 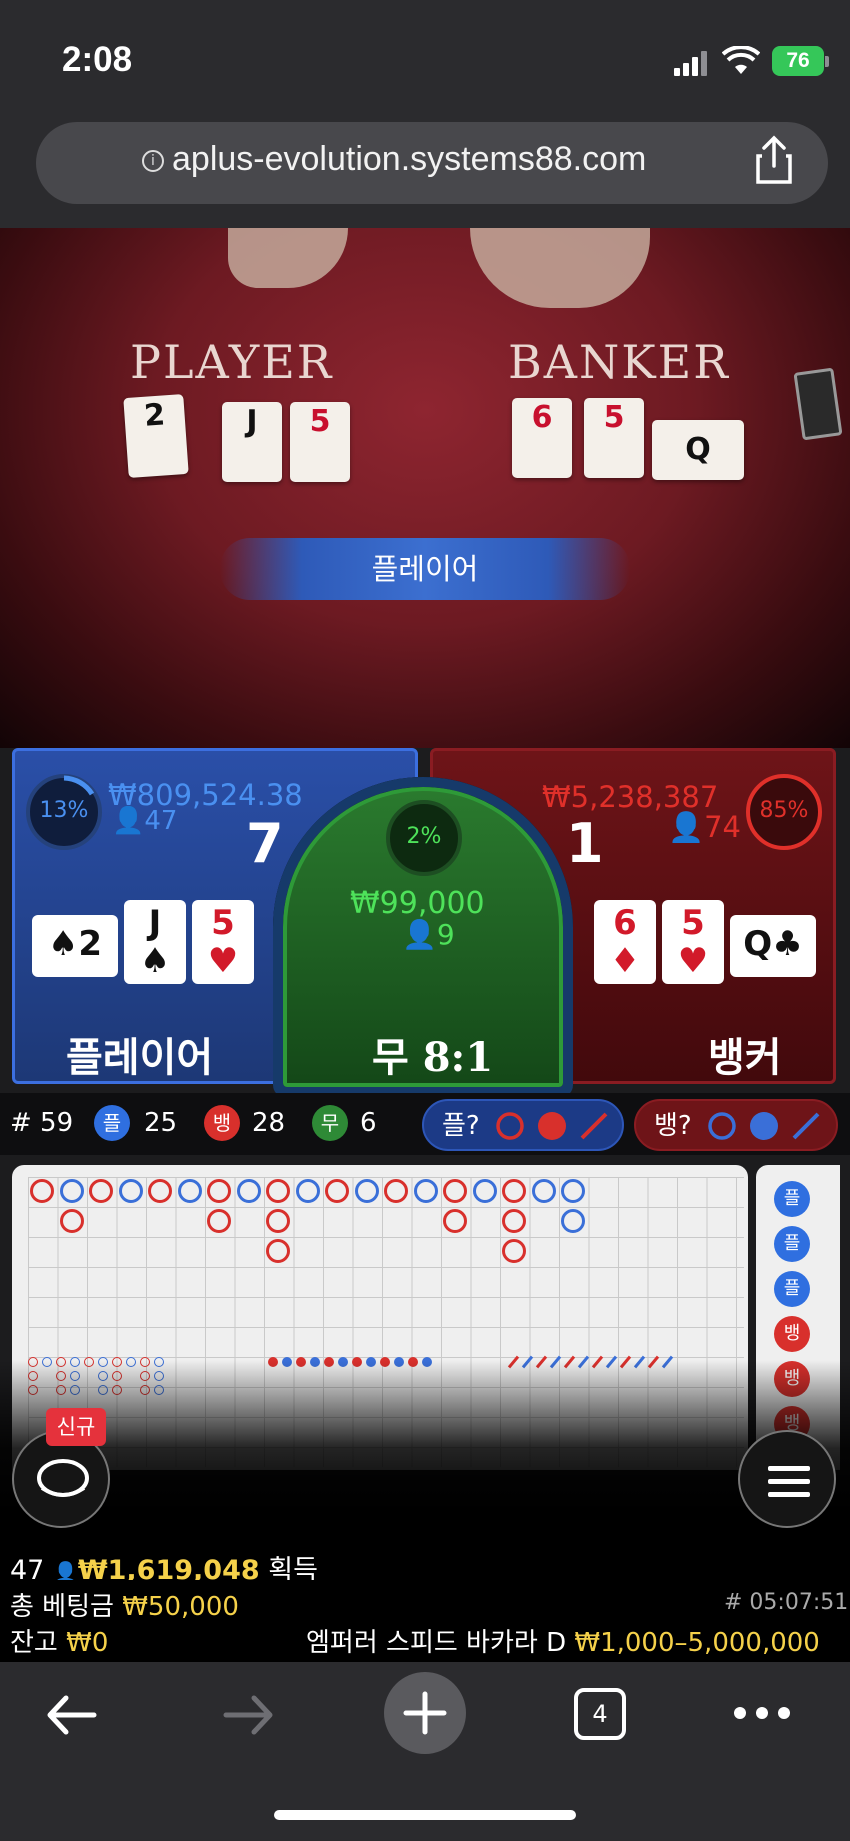 I want to click on total-bet: 총 베팅금 ₩50,000, so click(x=124, y=1604).